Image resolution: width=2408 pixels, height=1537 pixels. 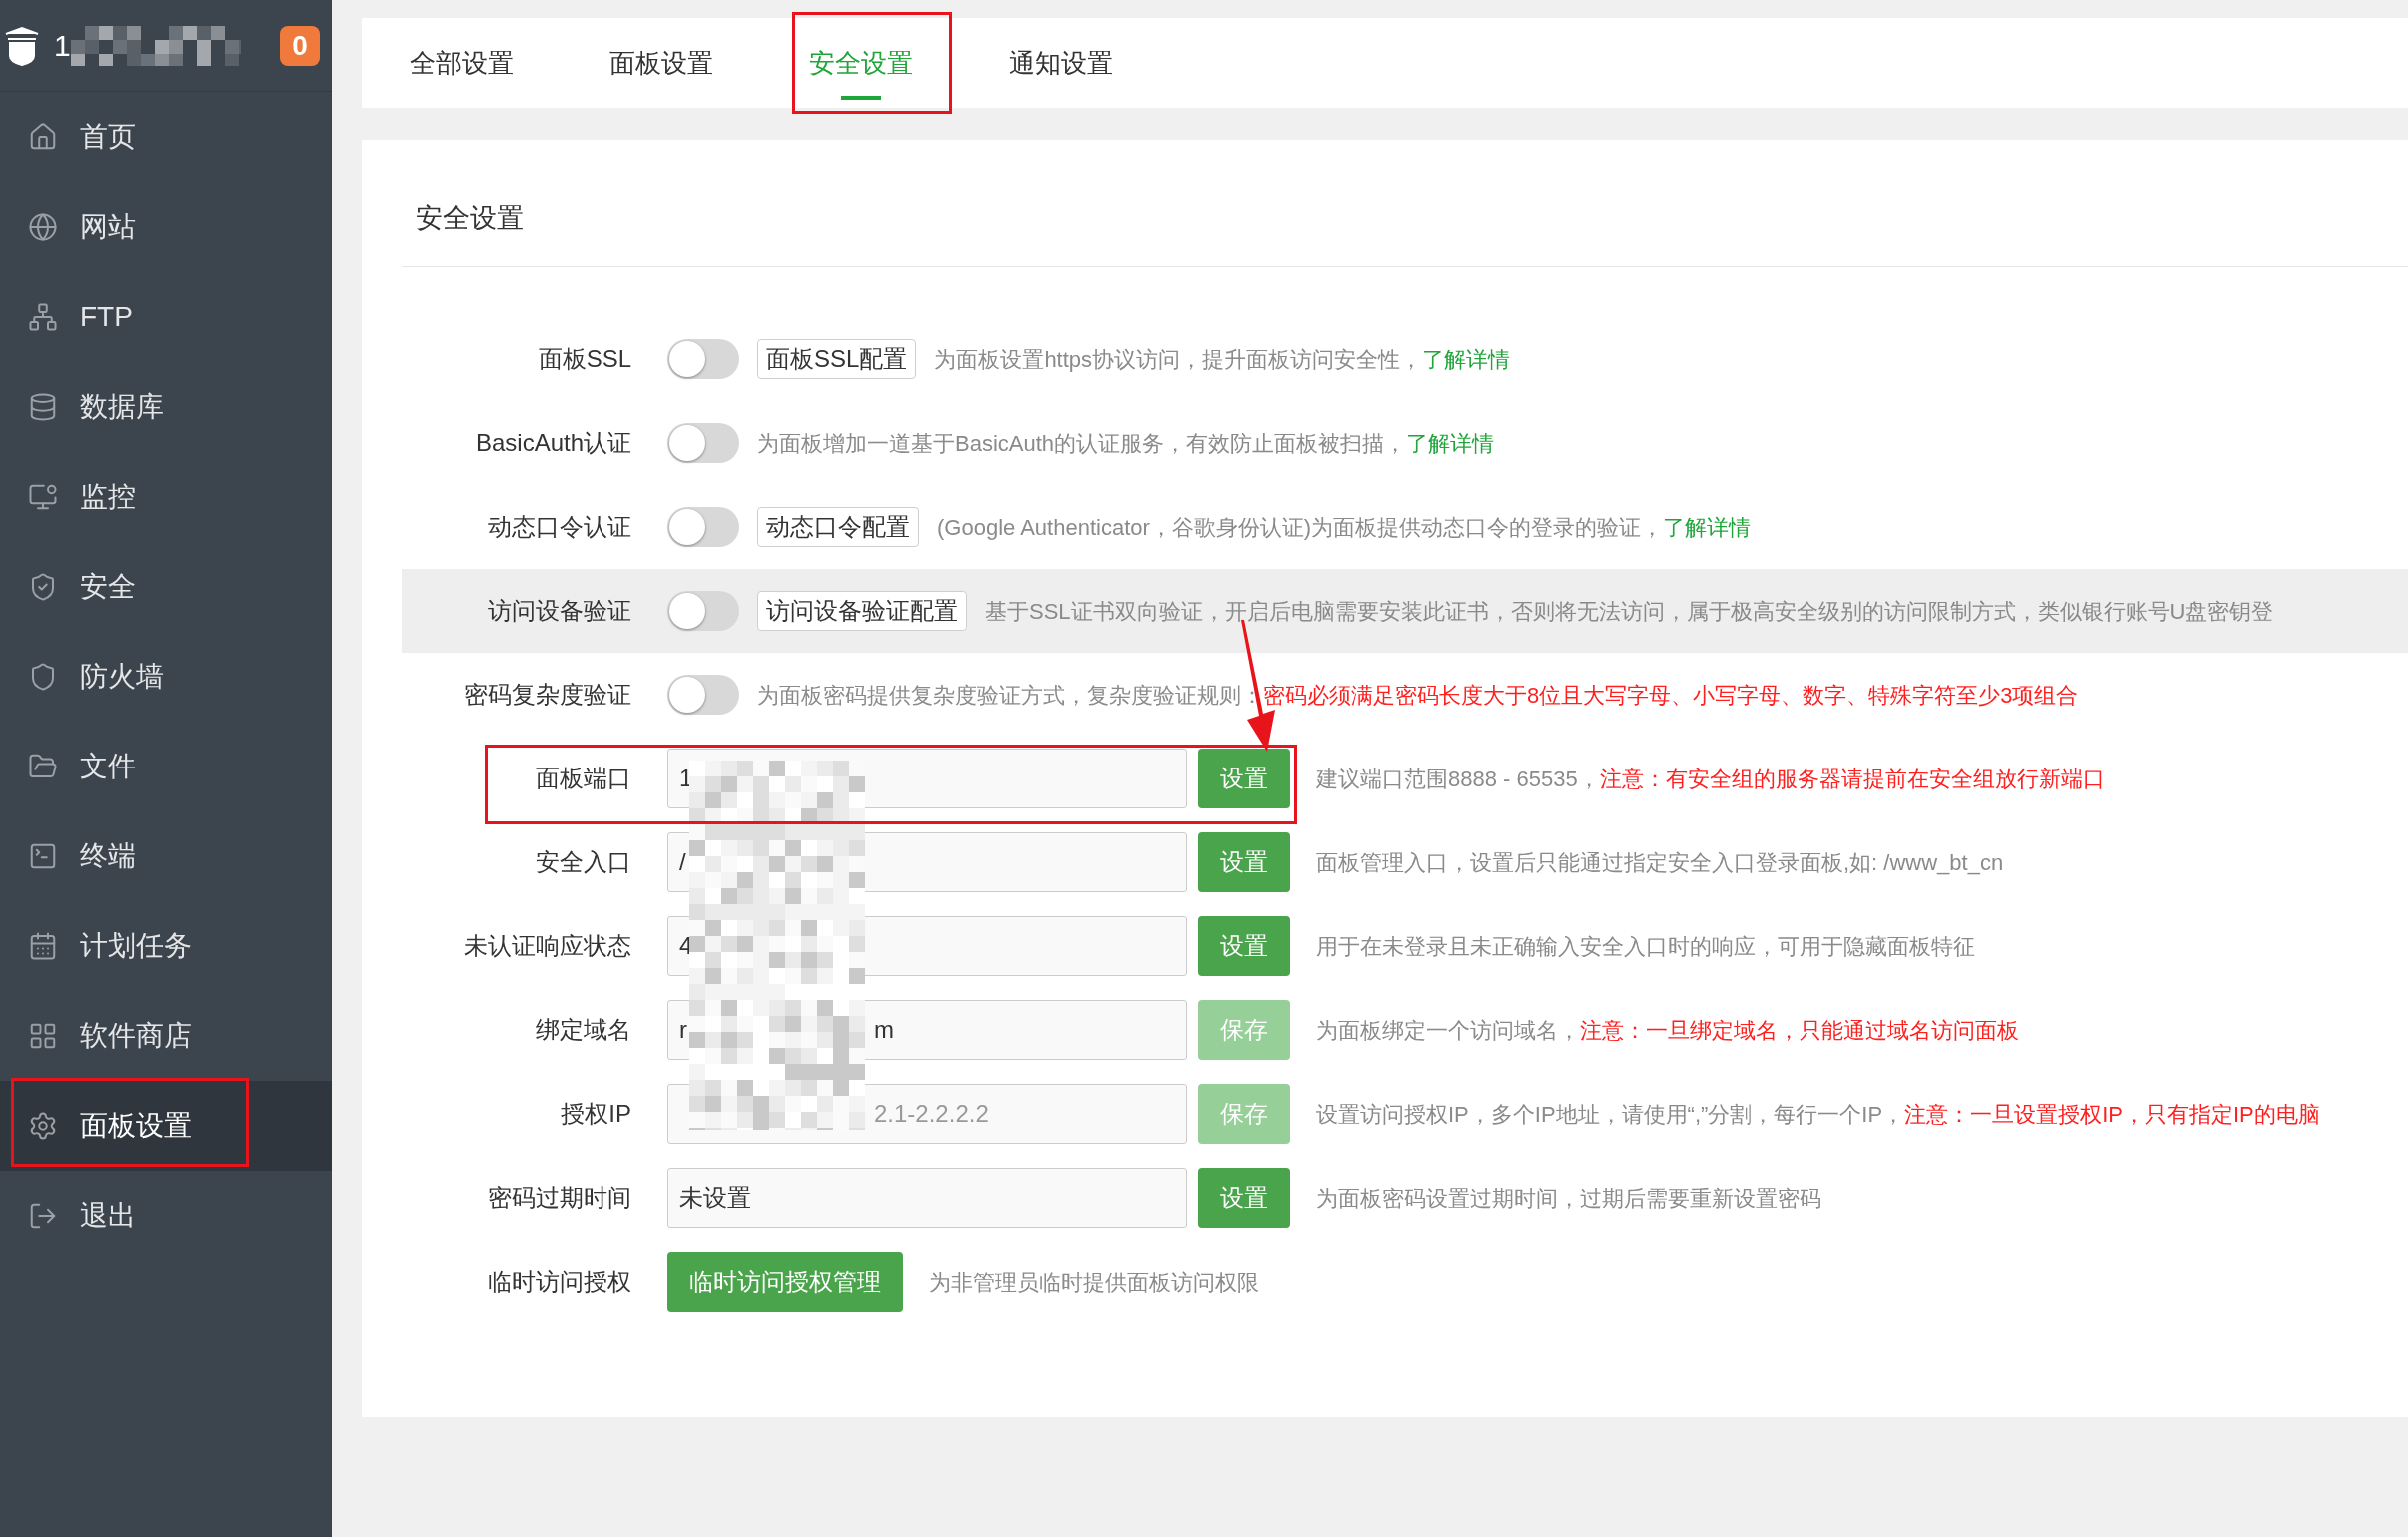 What do you see at coordinates (166, 677) in the screenshot?
I see `sidebar-item: 防火墙` at bounding box center [166, 677].